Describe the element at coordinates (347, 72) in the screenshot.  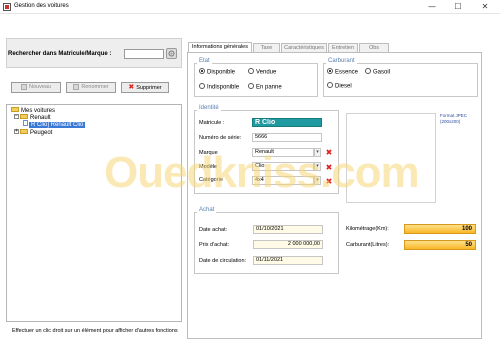
I see `radio-label: Essence` at that location.